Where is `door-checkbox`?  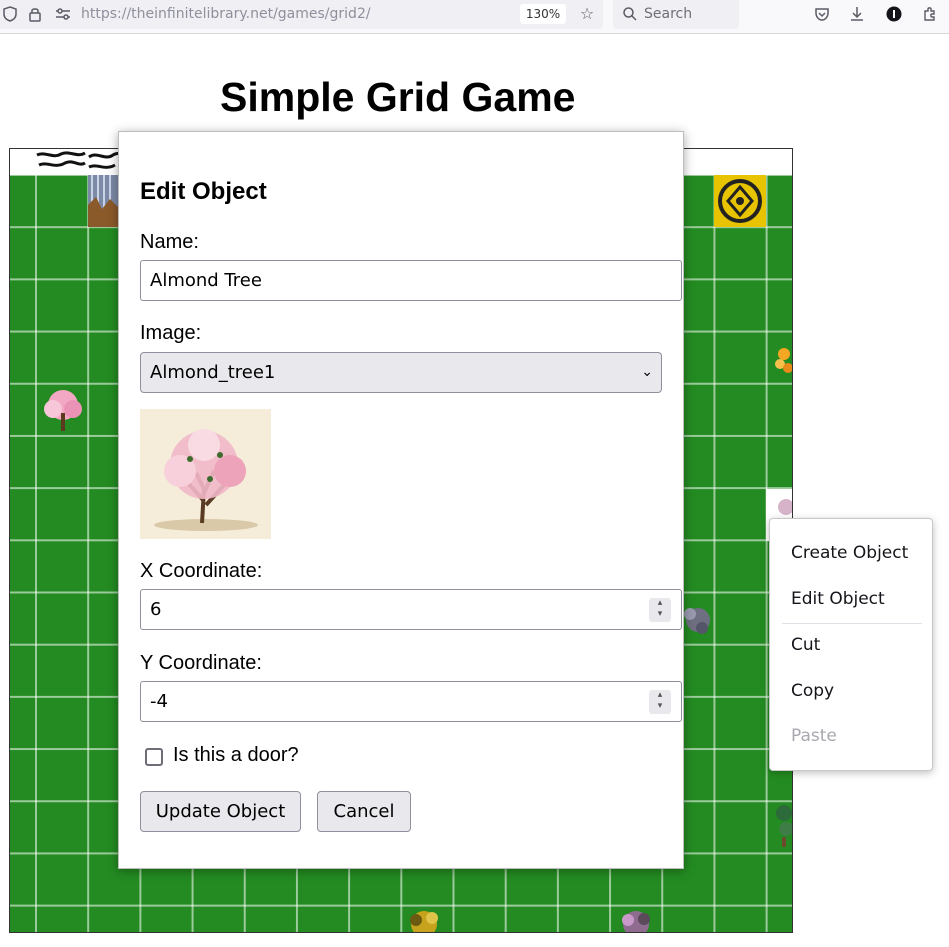
door-checkbox is located at coordinates (154, 757).